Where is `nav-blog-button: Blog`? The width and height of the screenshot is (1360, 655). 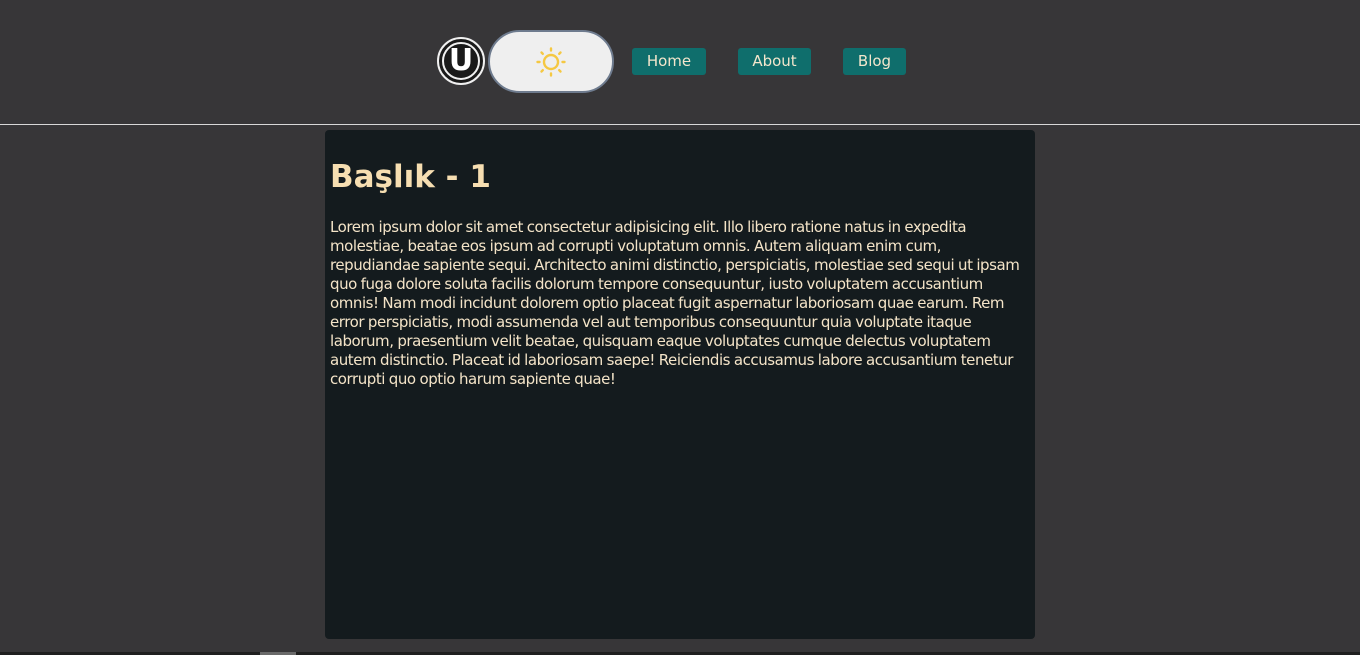 nav-blog-button: Blog is located at coordinates (874, 61).